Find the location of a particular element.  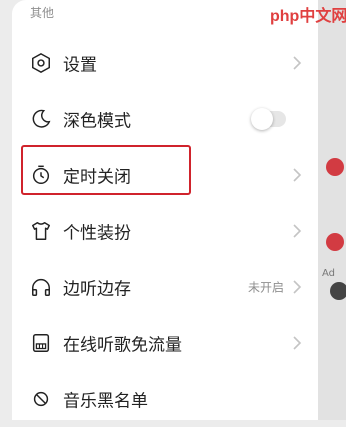

menu-item-settings: 设置 is located at coordinates (165, 63).